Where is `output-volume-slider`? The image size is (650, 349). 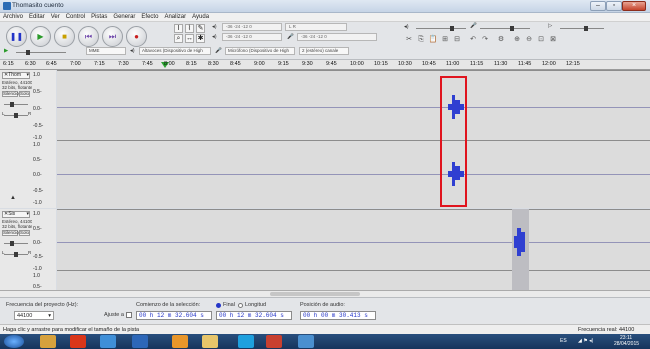
output-volume-slider is located at coordinates (441, 28).